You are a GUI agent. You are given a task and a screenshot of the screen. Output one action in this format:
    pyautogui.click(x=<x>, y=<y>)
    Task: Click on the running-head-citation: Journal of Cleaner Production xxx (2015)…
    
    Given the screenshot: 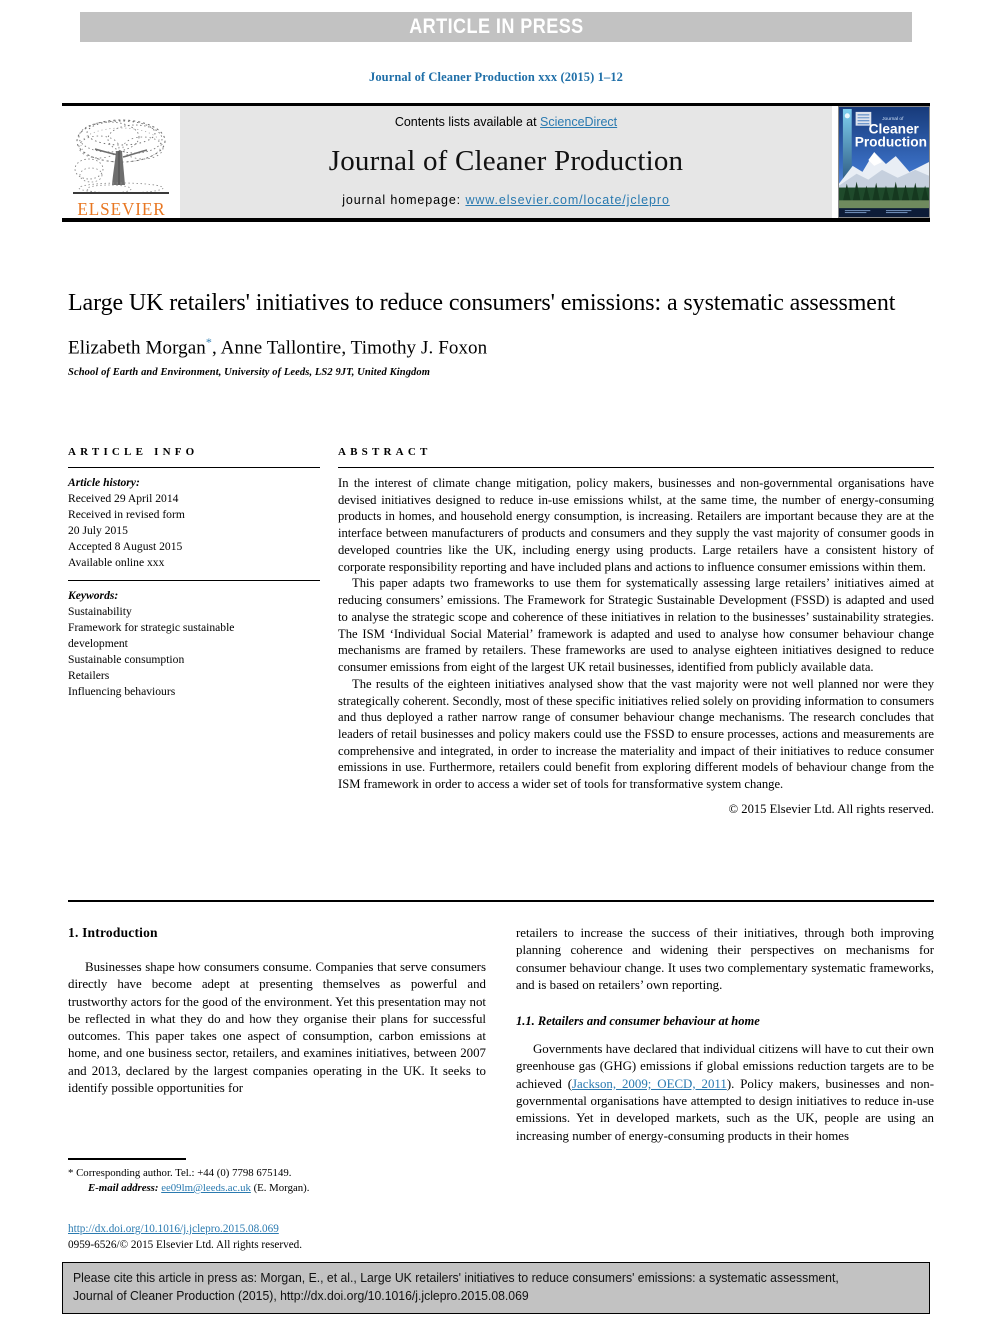 What is the action you would take?
    pyautogui.click(x=496, y=77)
    